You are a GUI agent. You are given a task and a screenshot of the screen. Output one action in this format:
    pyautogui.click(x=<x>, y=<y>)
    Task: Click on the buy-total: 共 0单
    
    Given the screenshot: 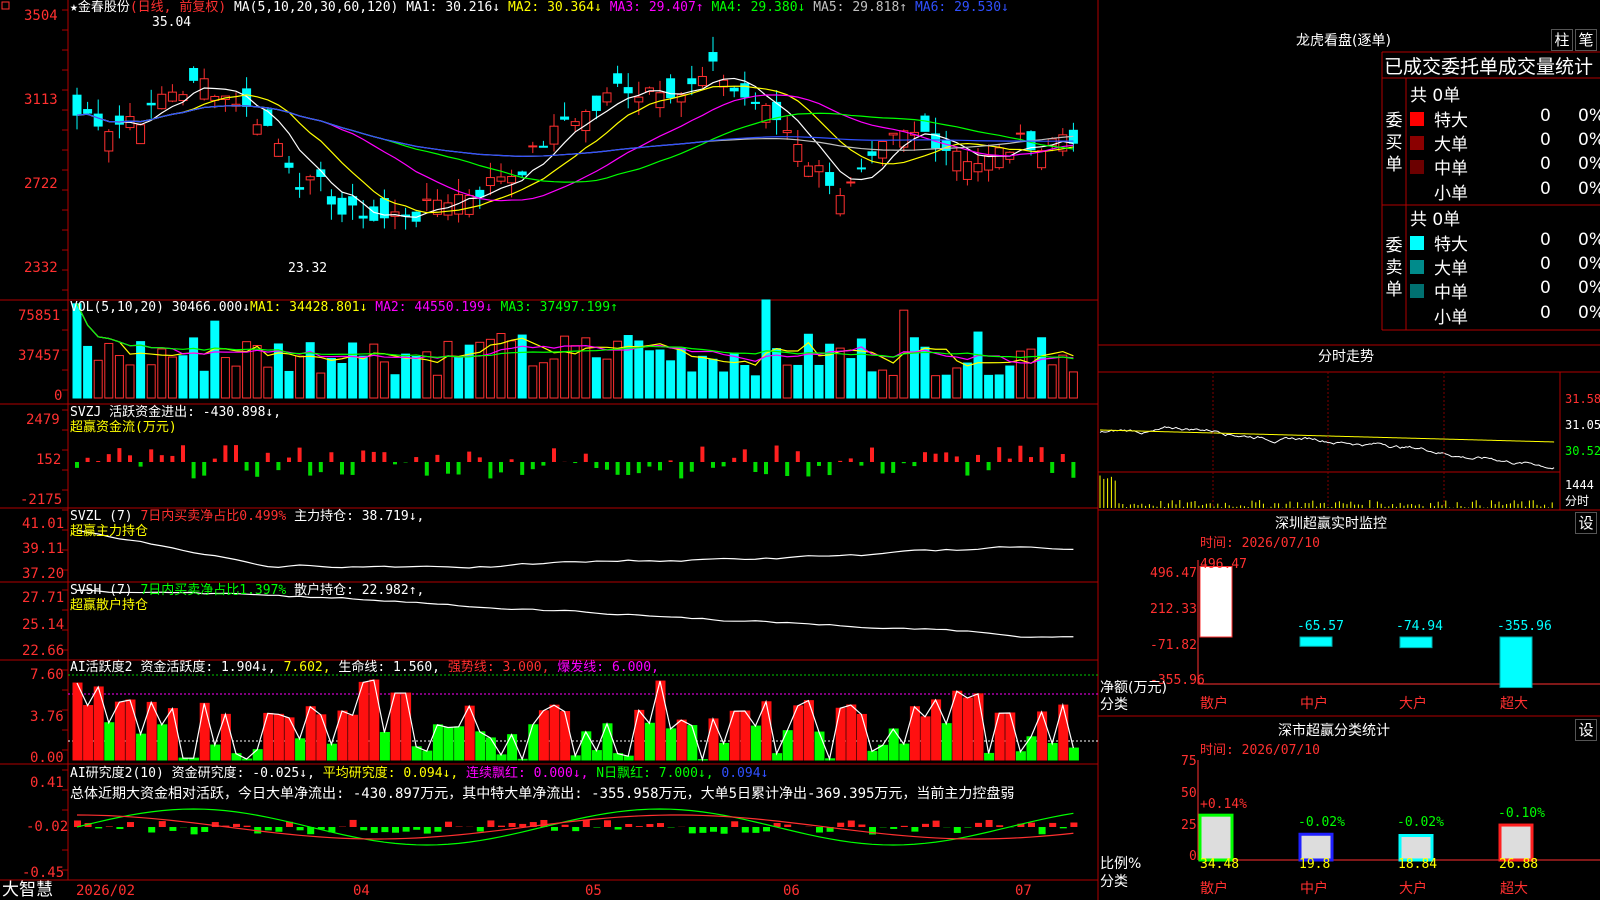 What is the action you would take?
    pyautogui.click(x=1435, y=96)
    